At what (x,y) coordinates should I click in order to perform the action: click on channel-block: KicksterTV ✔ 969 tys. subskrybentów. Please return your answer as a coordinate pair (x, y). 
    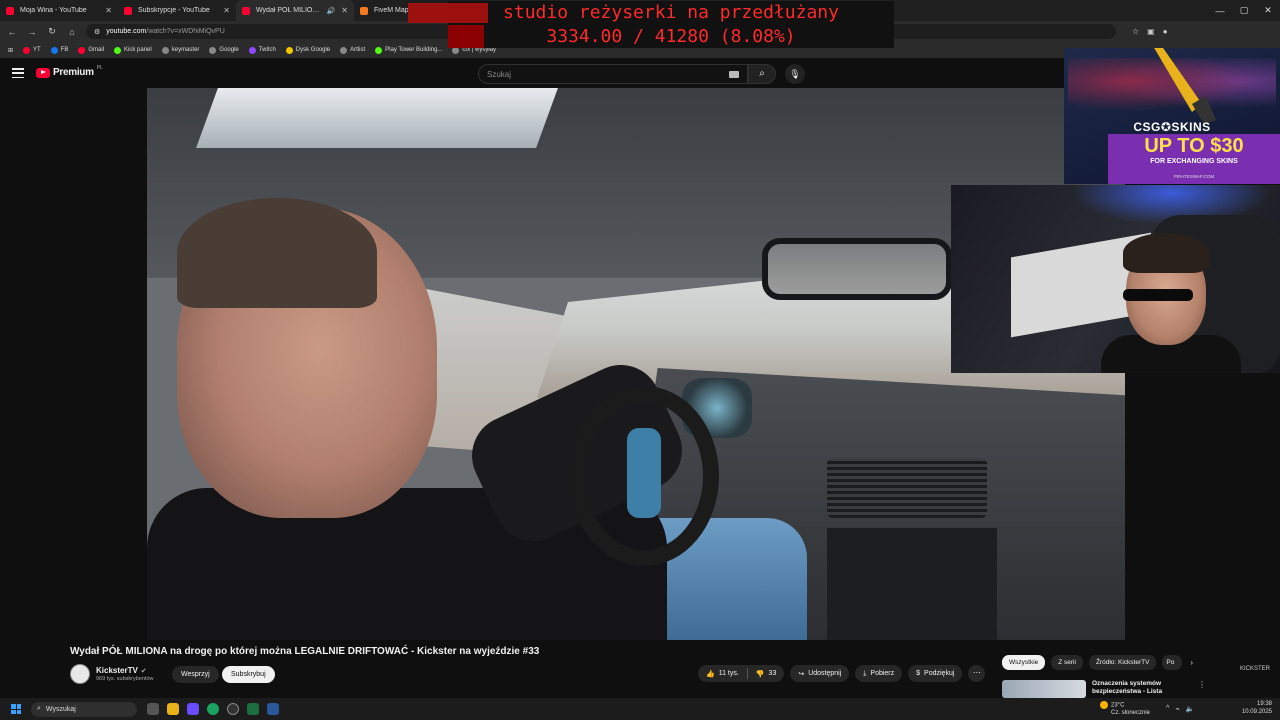
    Looking at the image, I should click on (111, 674).